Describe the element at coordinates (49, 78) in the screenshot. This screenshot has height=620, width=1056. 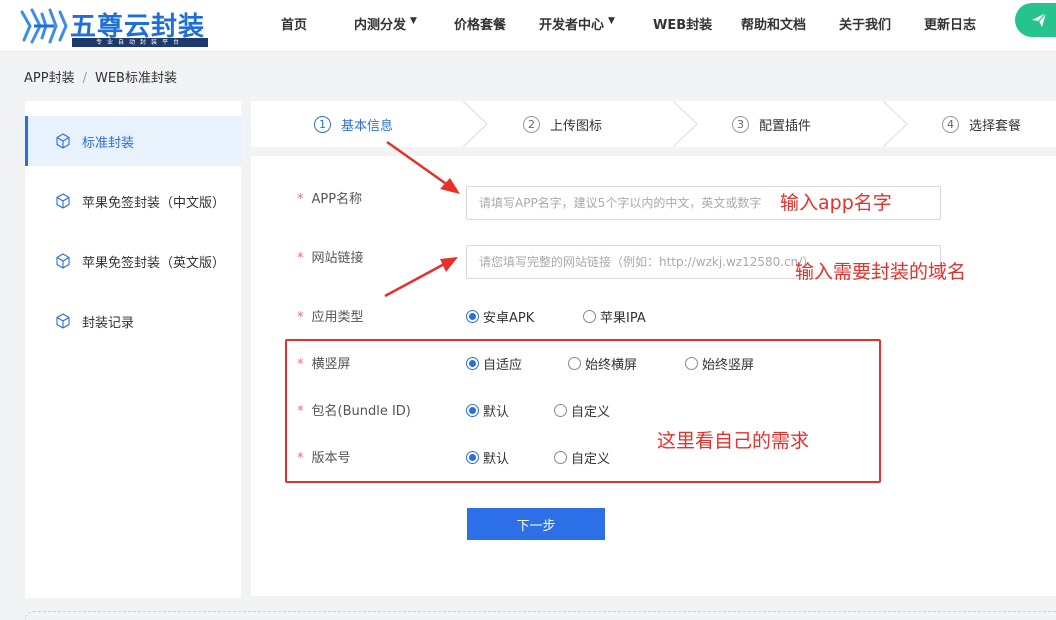
I see `breadcrumb-item-app-package: APP封装` at that location.